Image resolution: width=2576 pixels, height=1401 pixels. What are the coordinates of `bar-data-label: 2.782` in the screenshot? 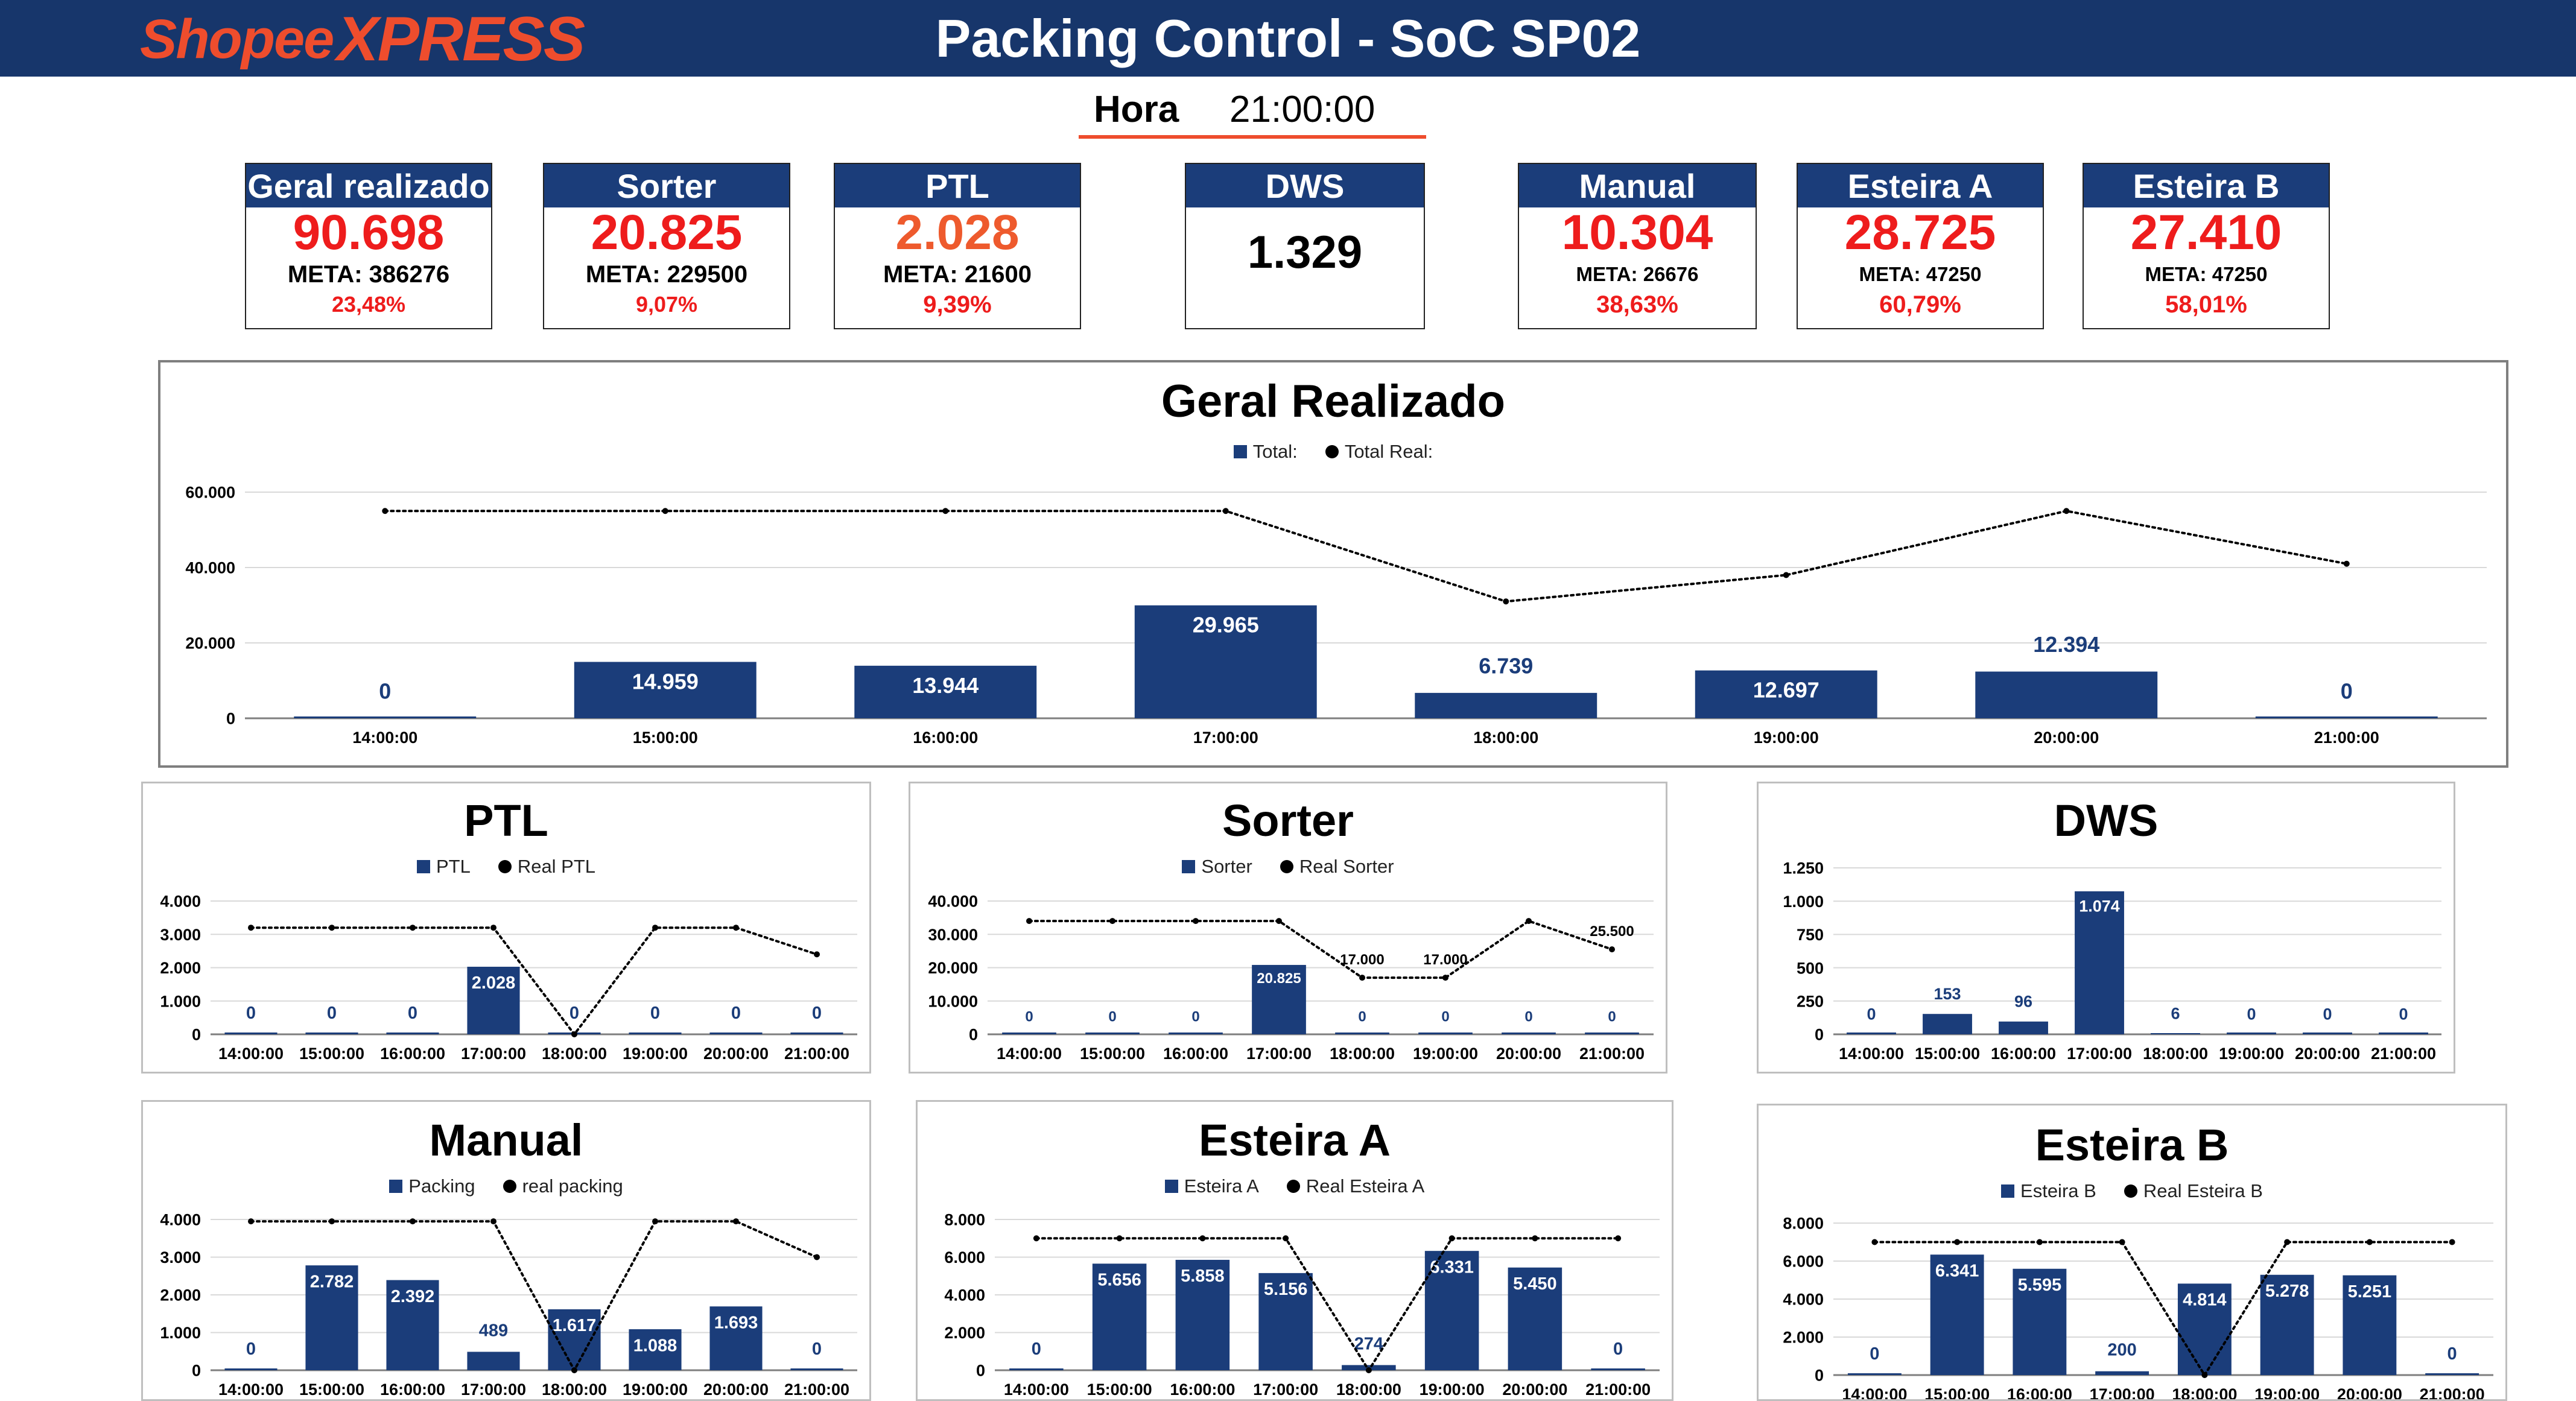 It's located at (332, 1281).